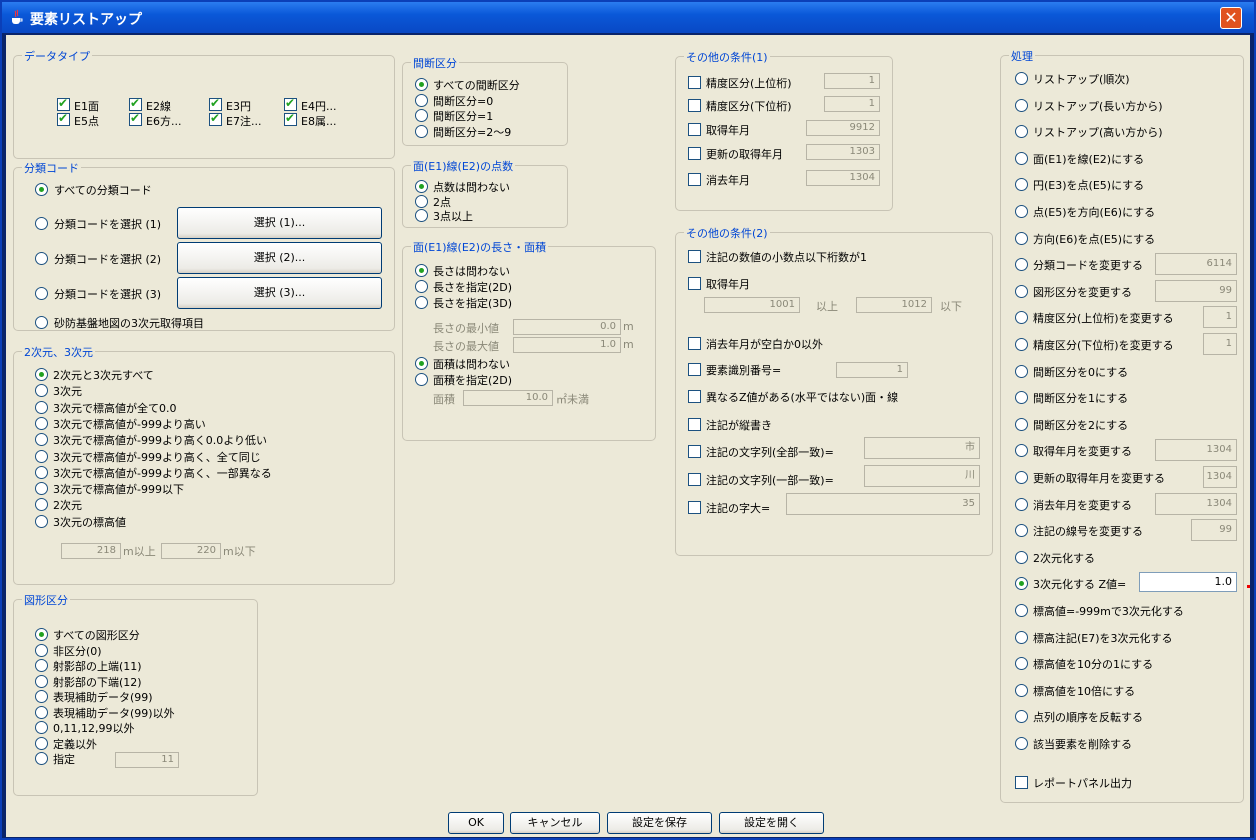  Describe the element at coordinates (1220, 477) in the screenshot. I see `shori-field-16: 1304` at that location.